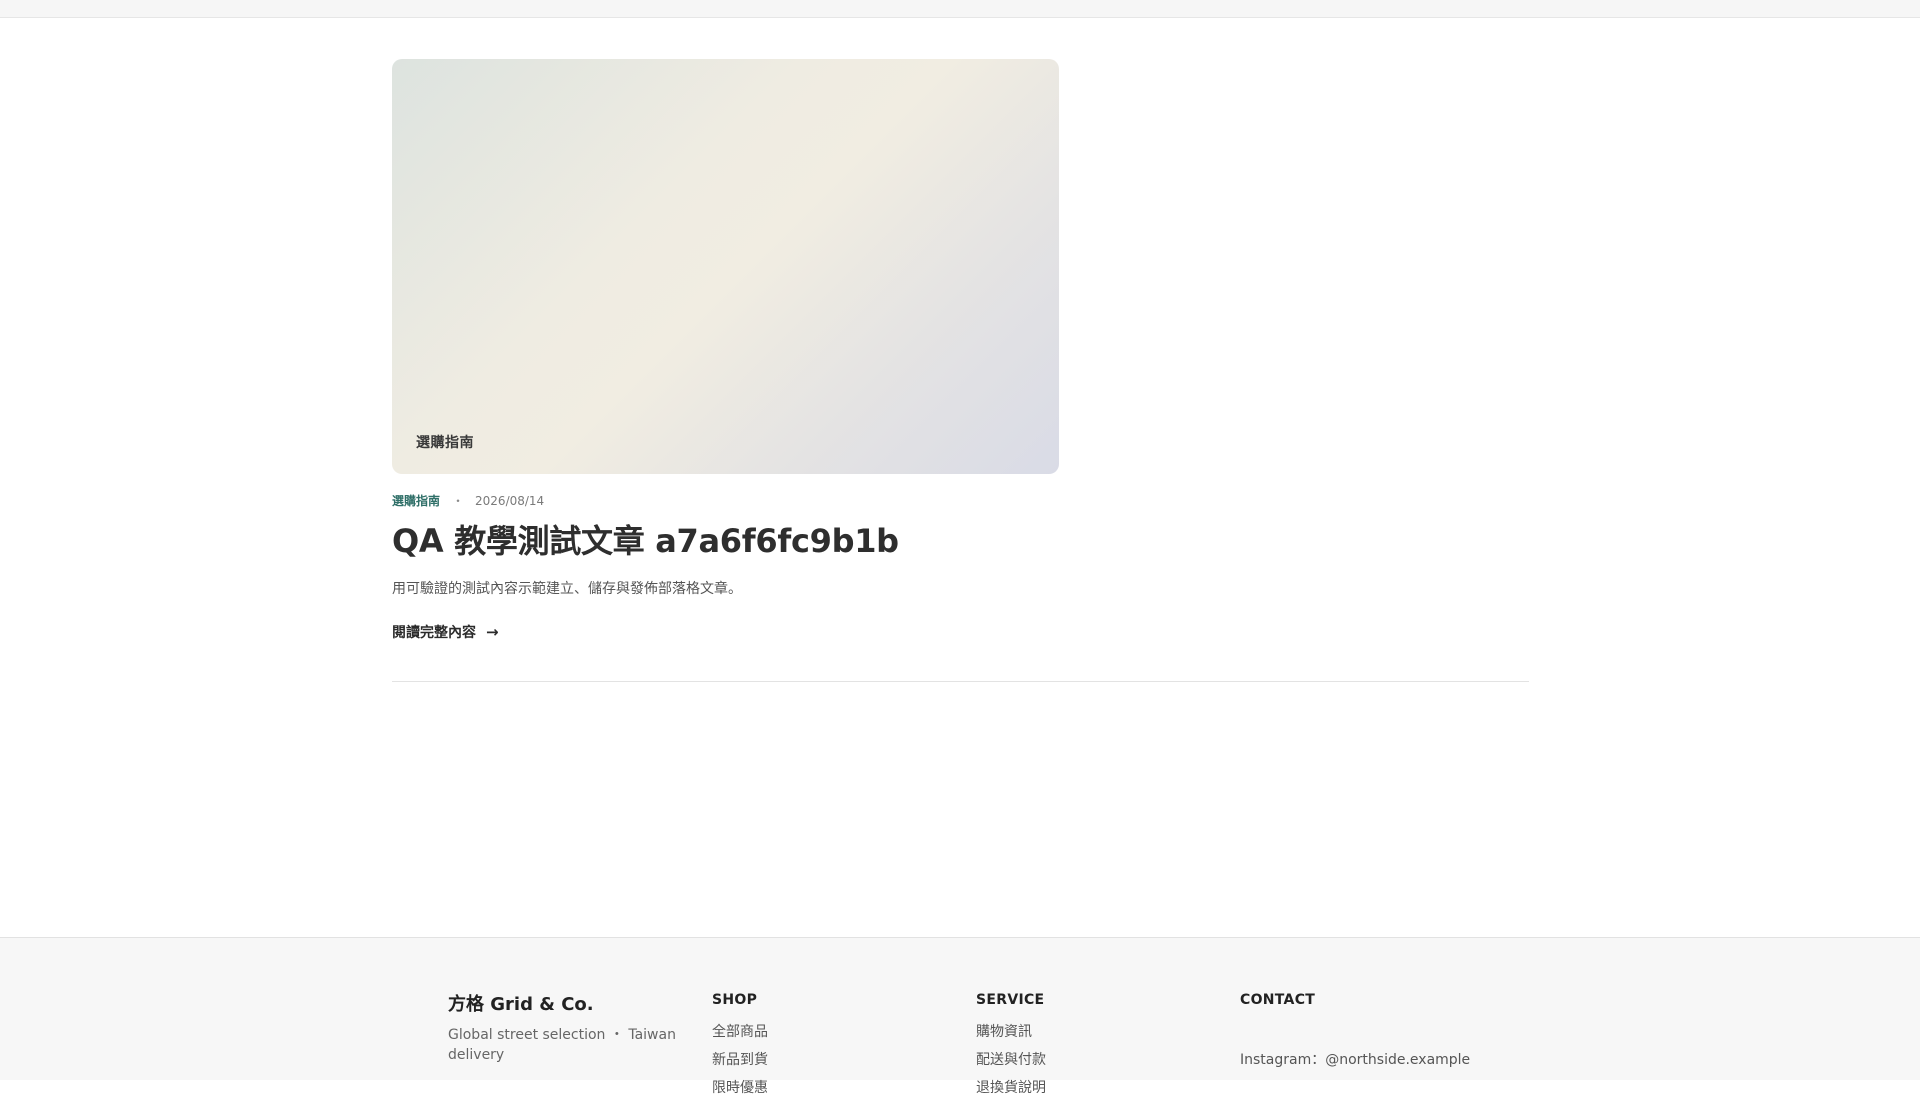 This screenshot has width=1920, height=1106. Describe the element at coordinates (725, 266) in the screenshot. I see `post-cover-image: 選購指南` at that location.